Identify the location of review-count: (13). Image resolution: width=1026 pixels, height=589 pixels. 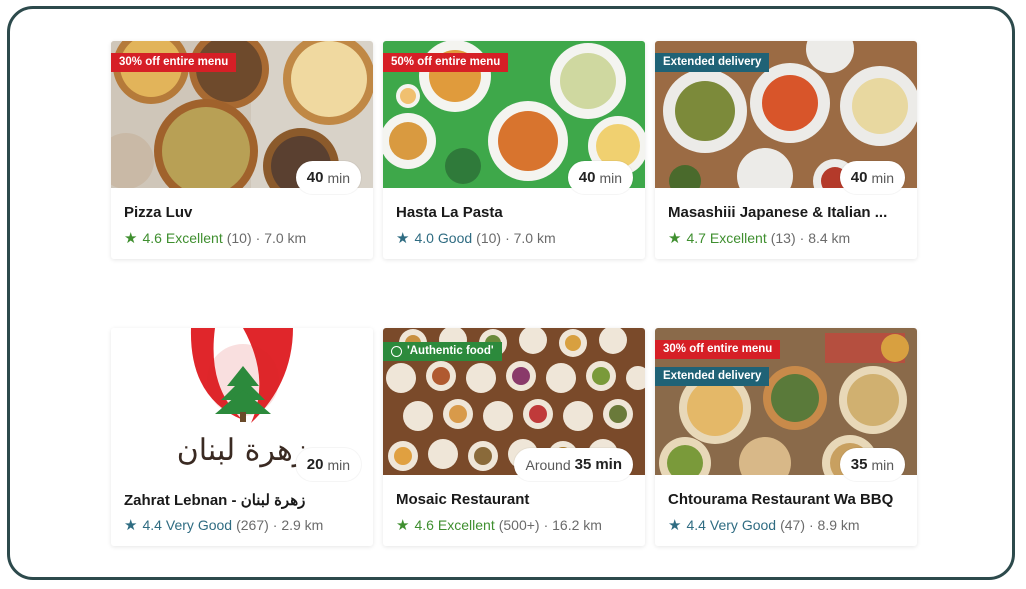
(783, 238).